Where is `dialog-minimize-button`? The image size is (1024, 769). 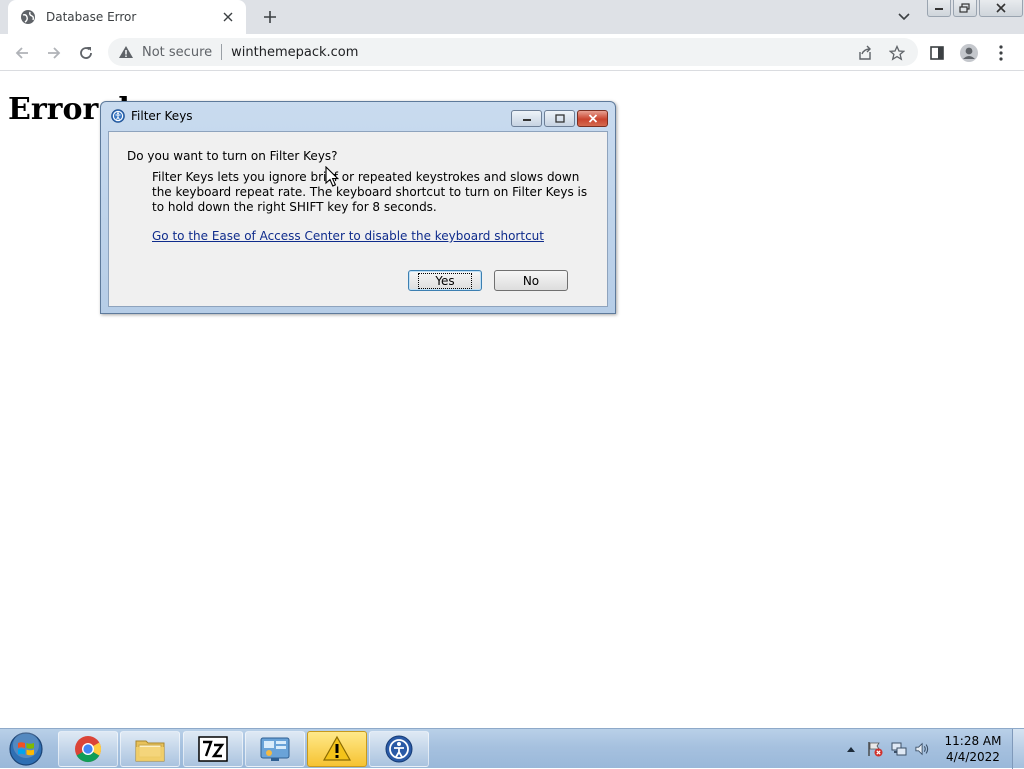 dialog-minimize-button is located at coordinates (526, 118).